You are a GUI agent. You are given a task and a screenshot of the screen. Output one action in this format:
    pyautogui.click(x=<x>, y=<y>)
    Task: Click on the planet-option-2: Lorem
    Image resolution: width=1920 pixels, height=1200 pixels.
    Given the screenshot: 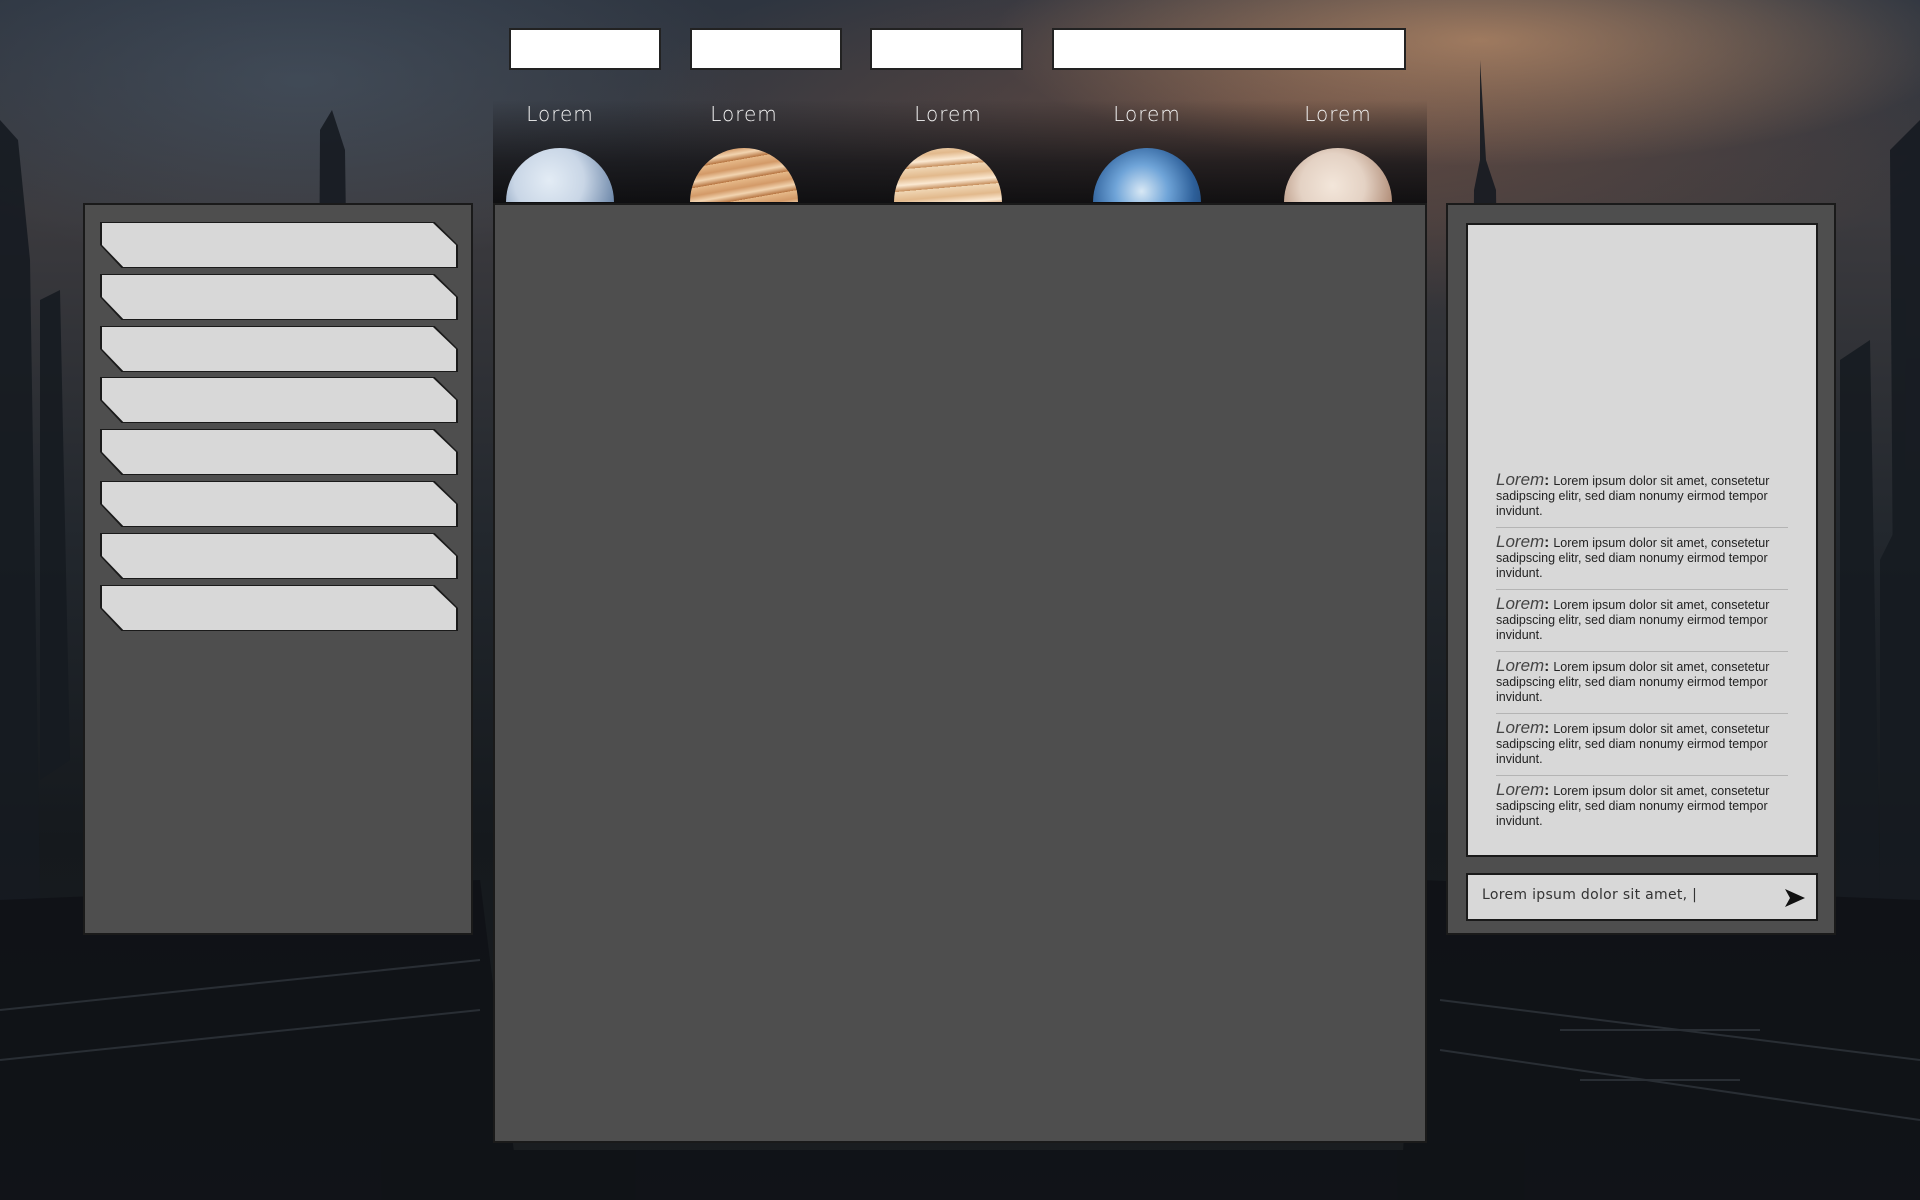 What is the action you would take?
    pyautogui.click(x=744, y=152)
    